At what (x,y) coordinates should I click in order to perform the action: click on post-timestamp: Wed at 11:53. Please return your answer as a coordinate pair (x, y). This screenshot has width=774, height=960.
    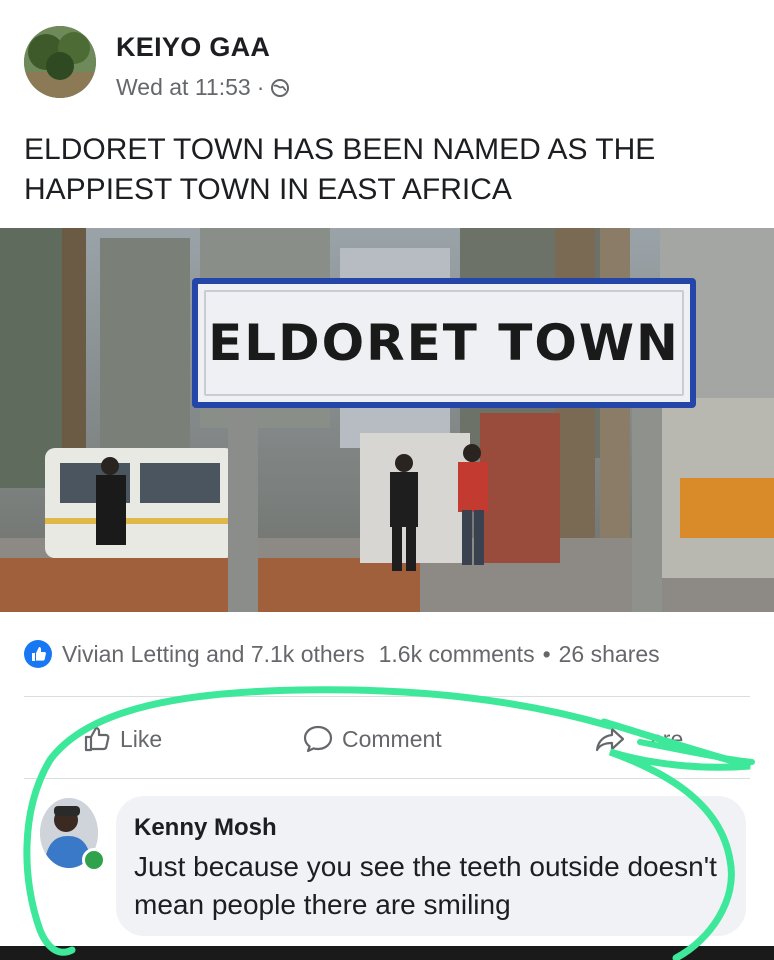
    Looking at the image, I should click on (183, 87).